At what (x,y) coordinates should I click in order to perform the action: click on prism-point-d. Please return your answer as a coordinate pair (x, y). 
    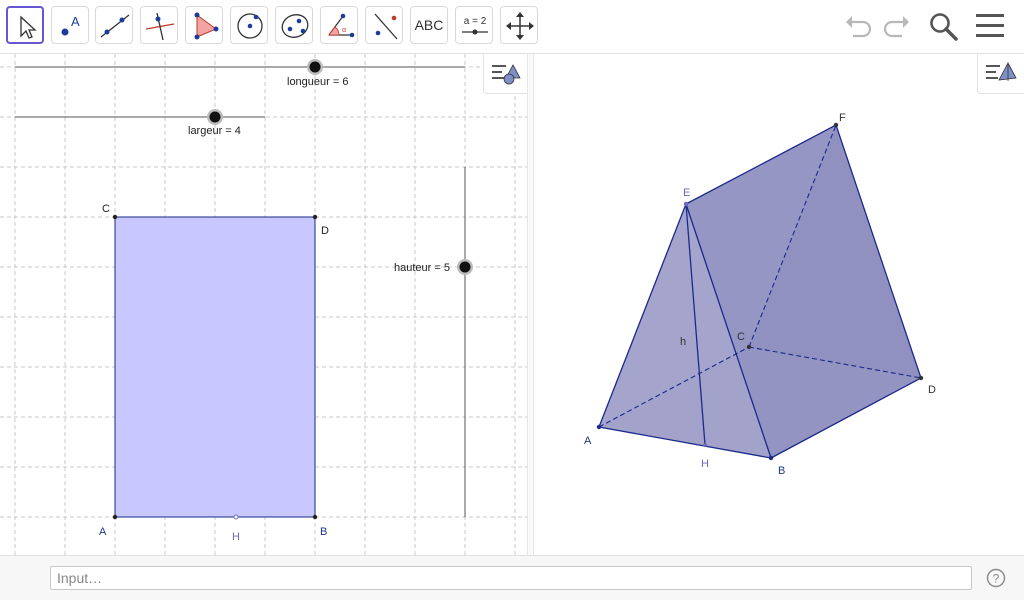
    Looking at the image, I should click on (921, 378).